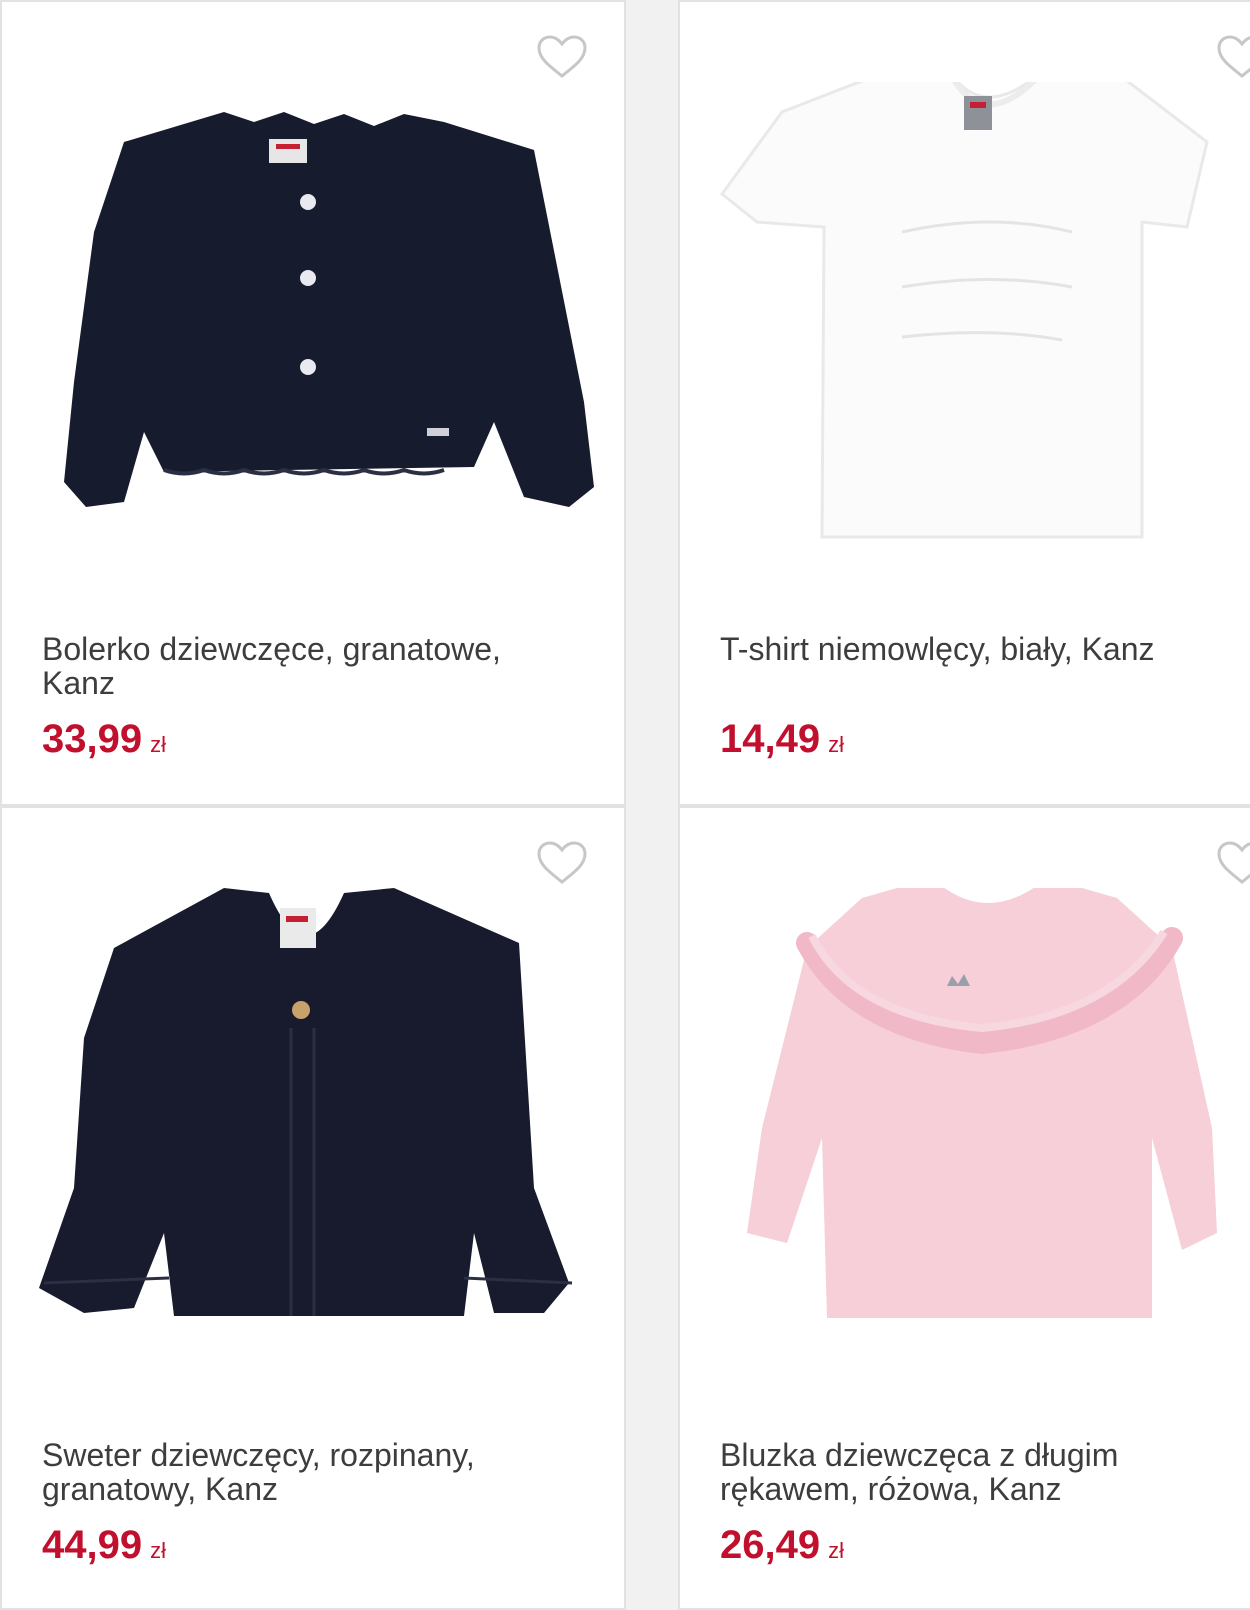 Image resolution: width=1250 pixels, height=1610 pixels. What do you see at coordinates (312, 666) in the screenshot?
I see `product-title: Bolerko dziewczęce, granatowe, Kanz` at bounding box center [312, 666].